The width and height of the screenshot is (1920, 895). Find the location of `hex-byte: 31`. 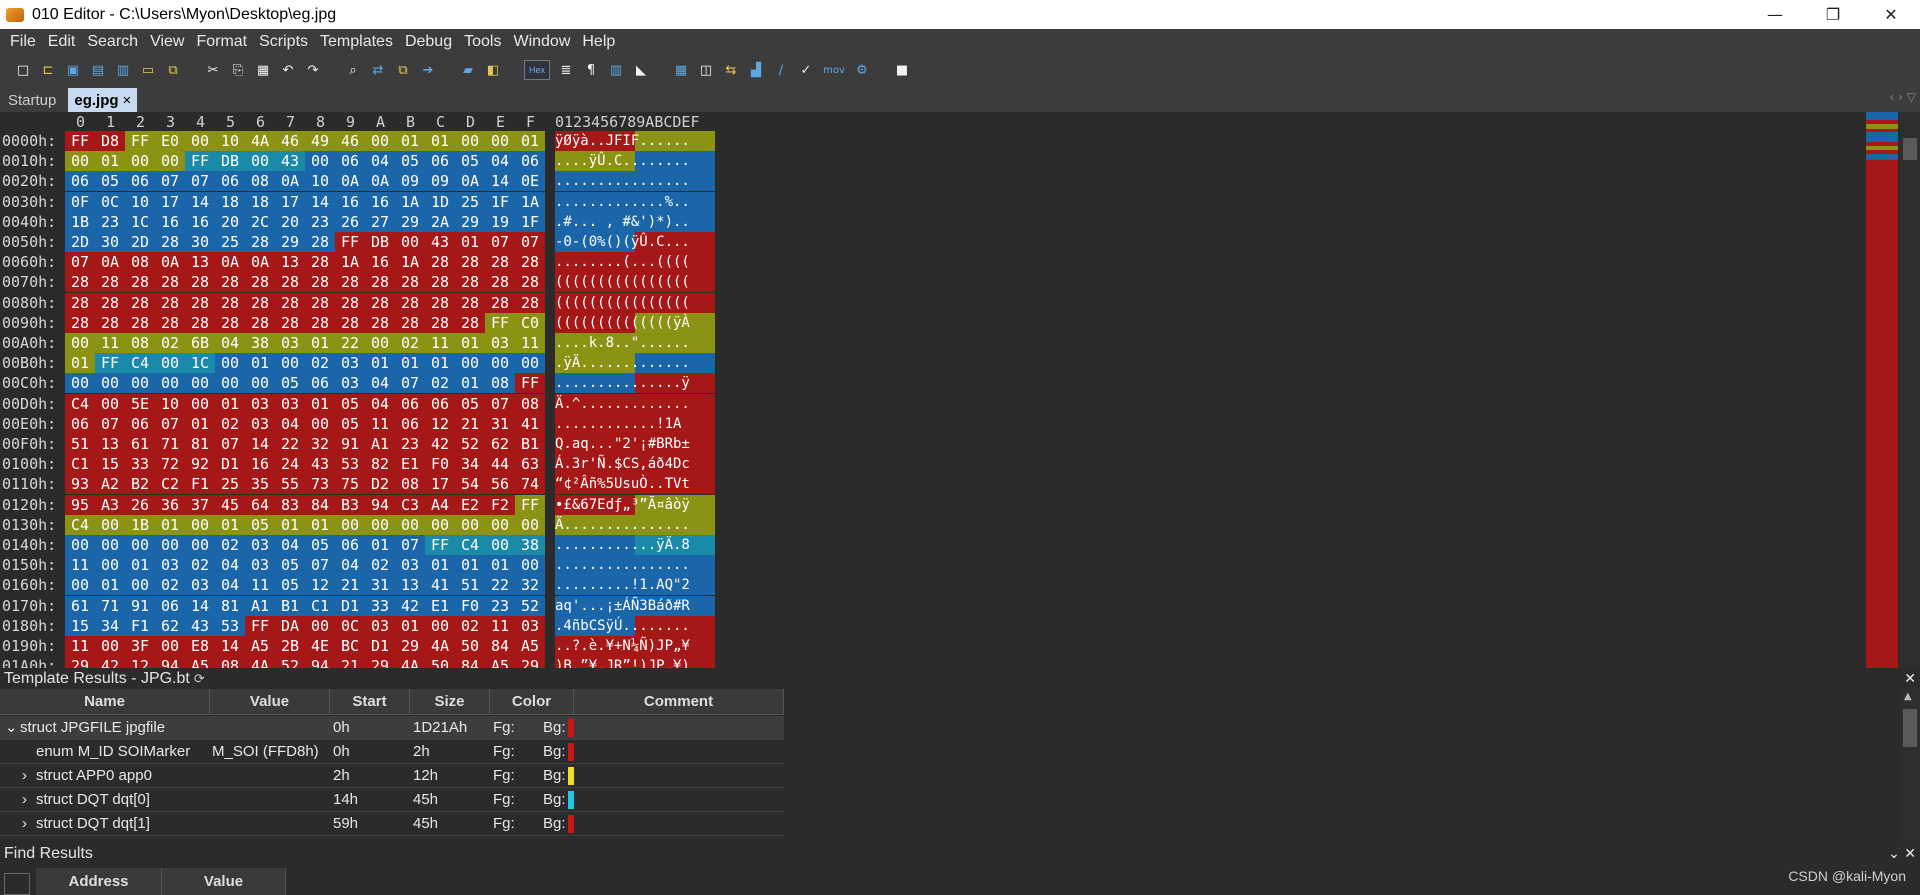

hex-byte: 31 is located at coordinates (380, 585).